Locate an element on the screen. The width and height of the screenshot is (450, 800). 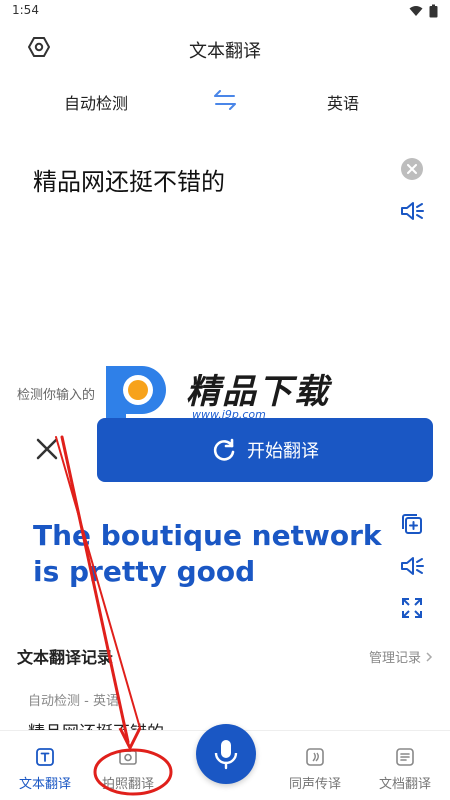
history-item-meta: 自动检测 - 英语 is located at coordinates (73, 701).